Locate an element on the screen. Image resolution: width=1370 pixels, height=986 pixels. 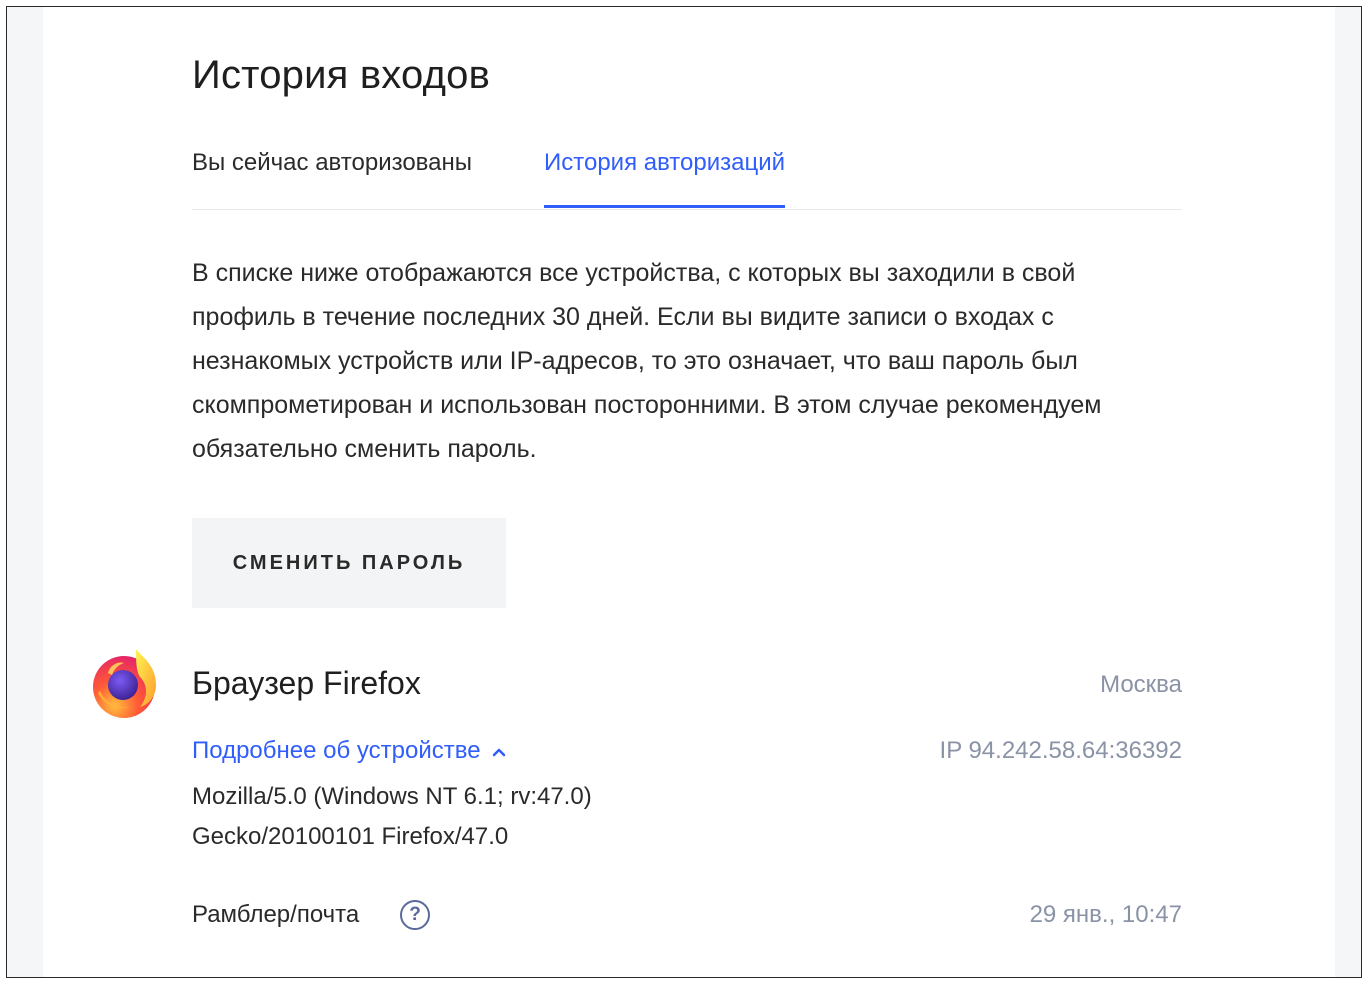
device-details-link-label: Подробнее об устройстве is located at coordinates (336, 750).